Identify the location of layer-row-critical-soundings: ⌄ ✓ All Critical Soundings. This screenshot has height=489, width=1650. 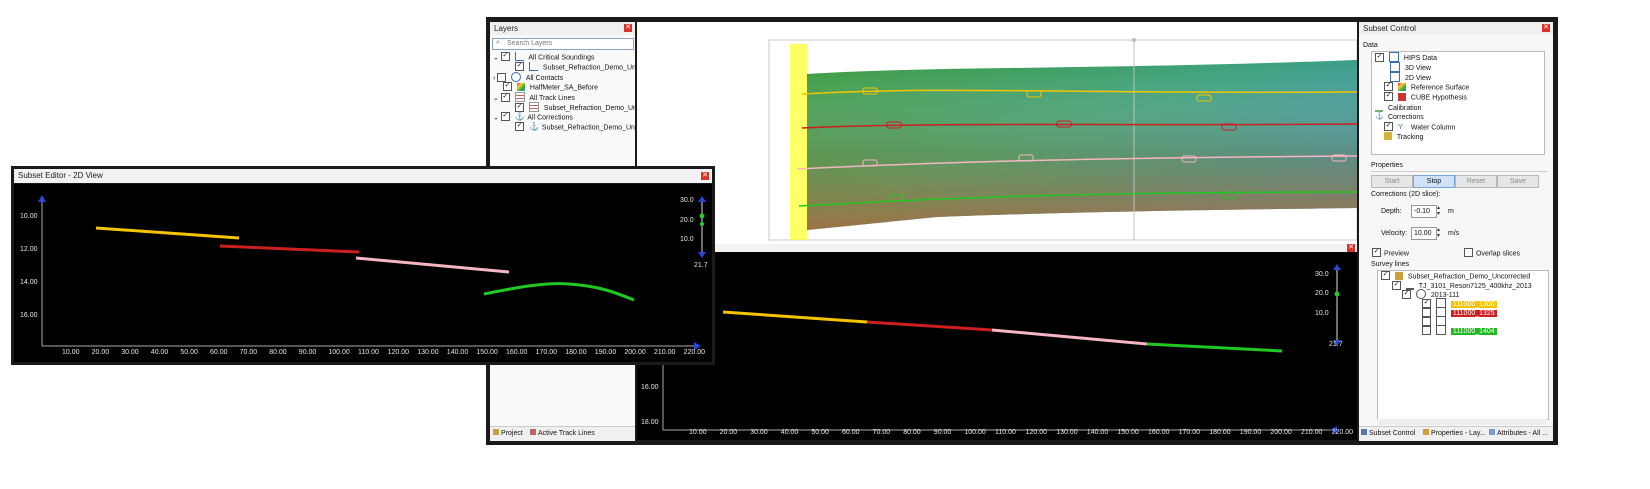
(544, 57).